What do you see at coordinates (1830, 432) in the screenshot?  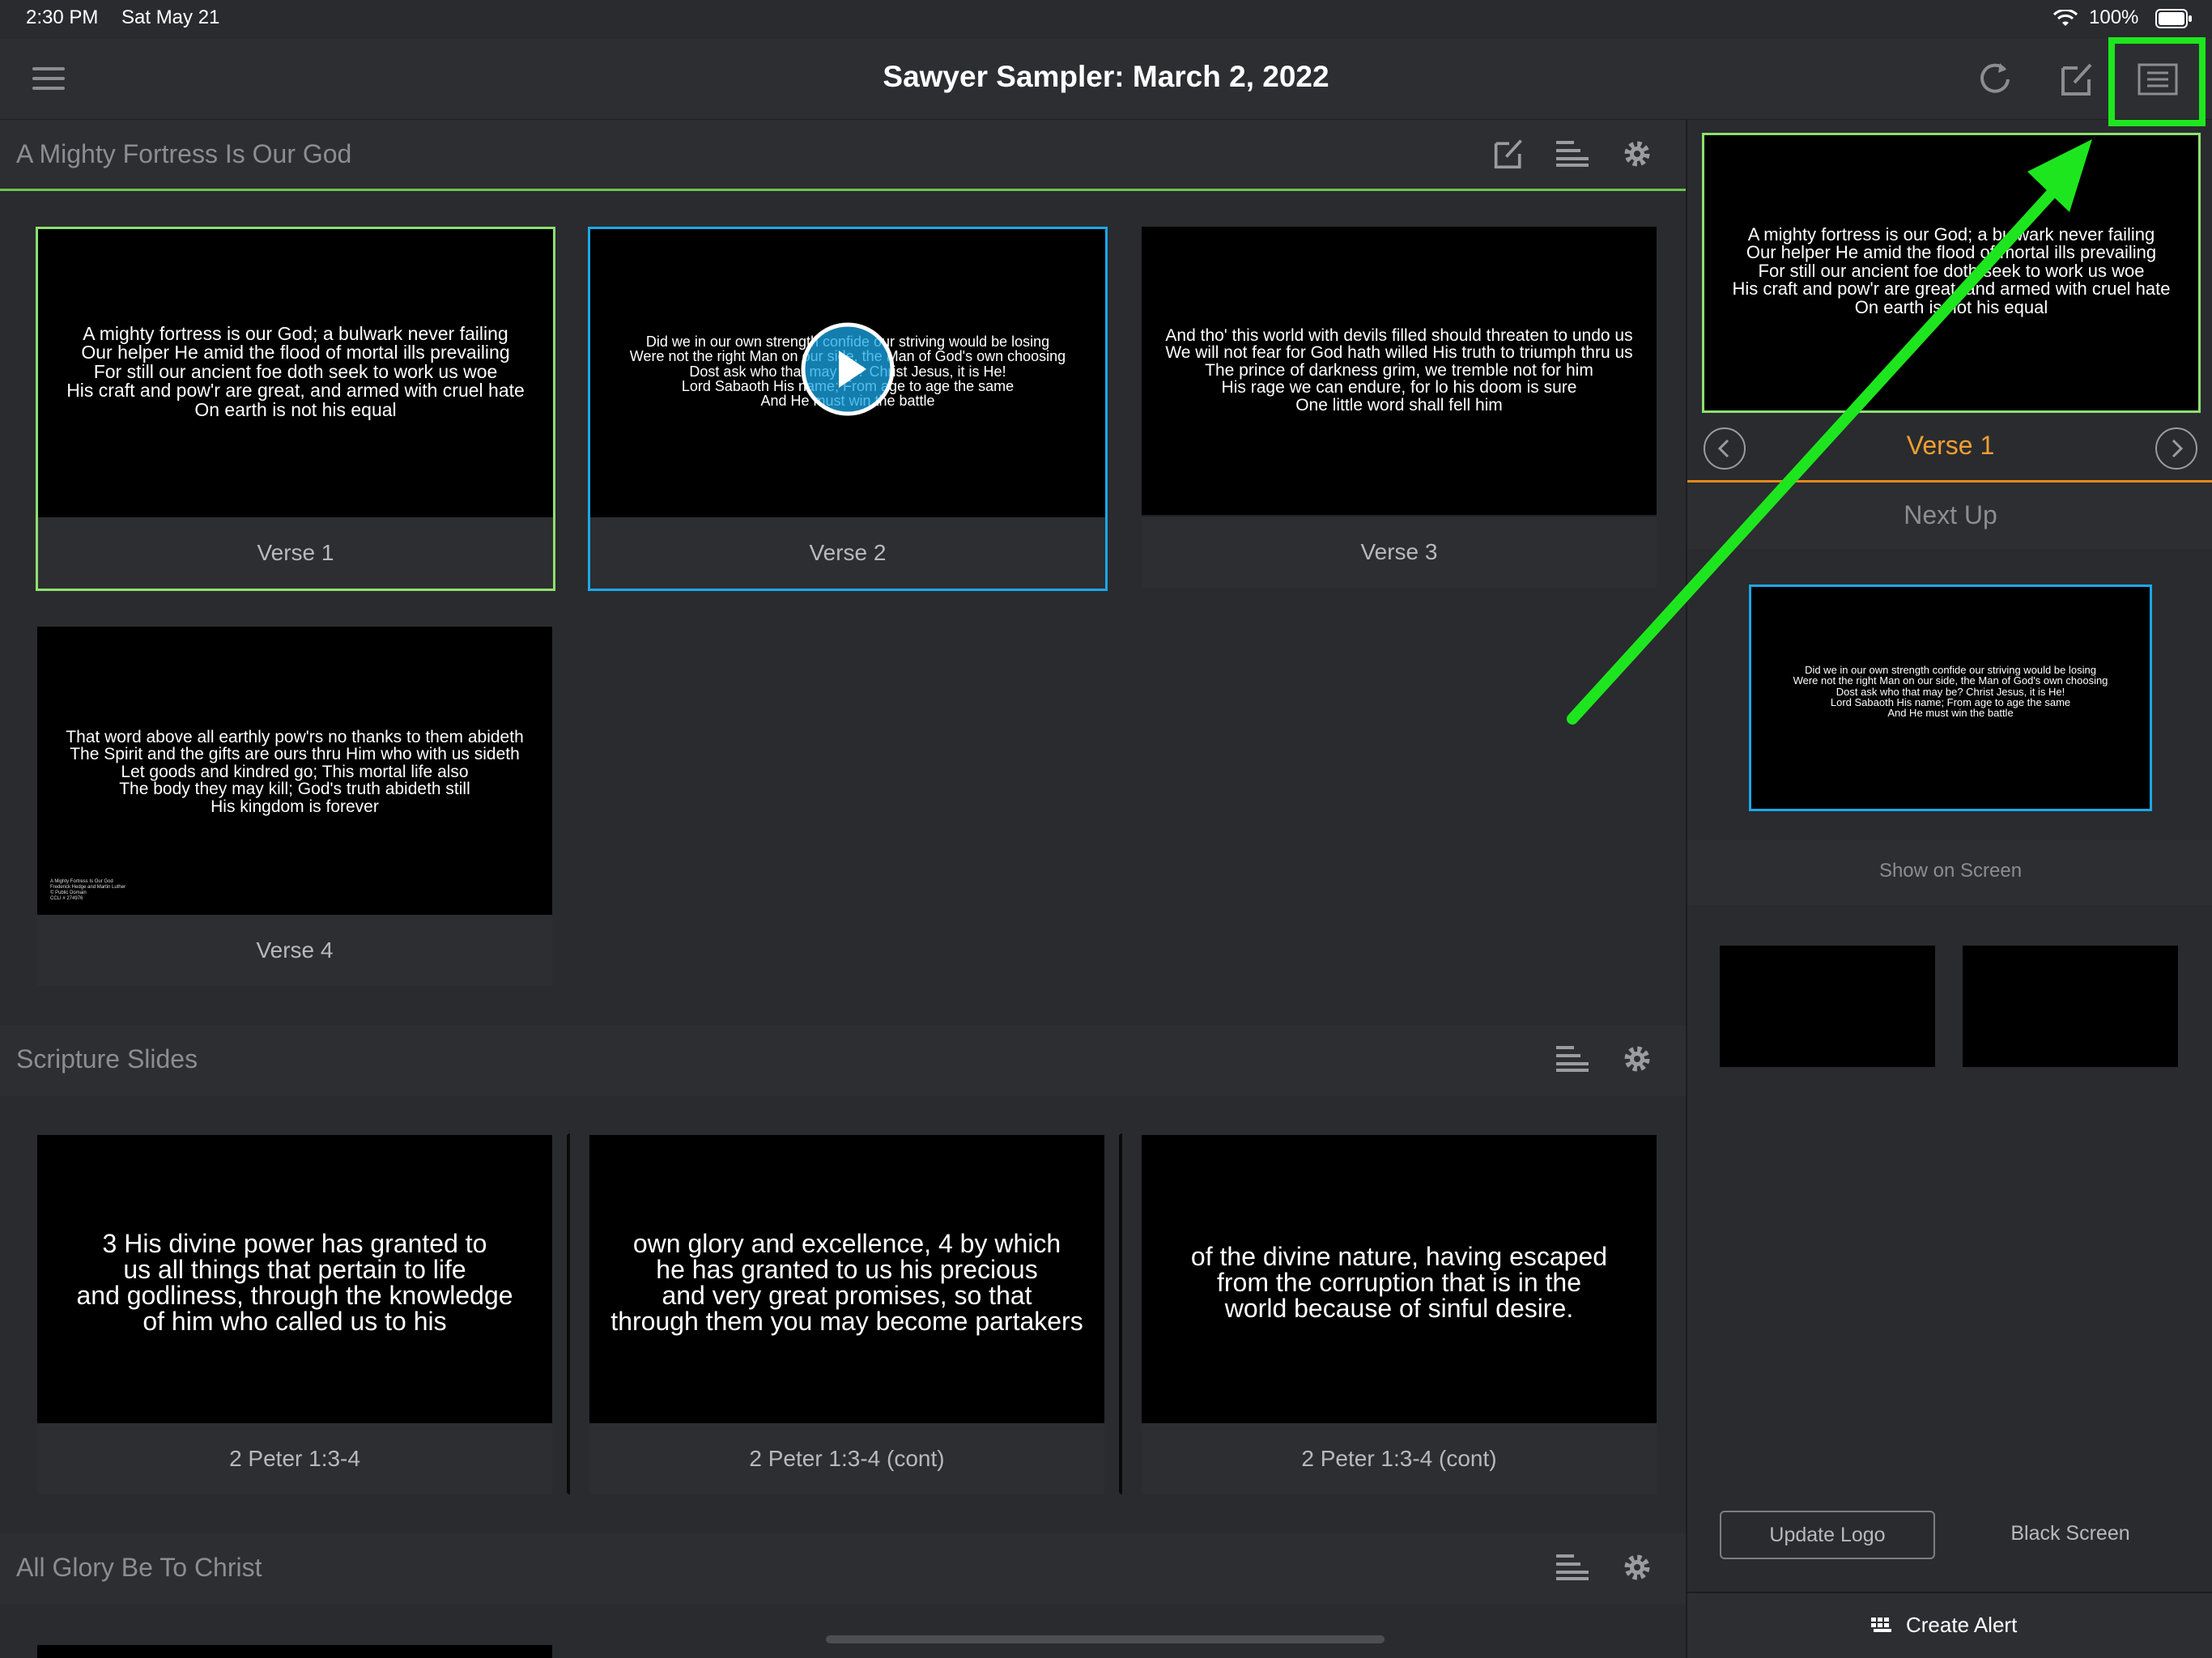 I see `annotation-arrow` at bounding box center [1830, 432].